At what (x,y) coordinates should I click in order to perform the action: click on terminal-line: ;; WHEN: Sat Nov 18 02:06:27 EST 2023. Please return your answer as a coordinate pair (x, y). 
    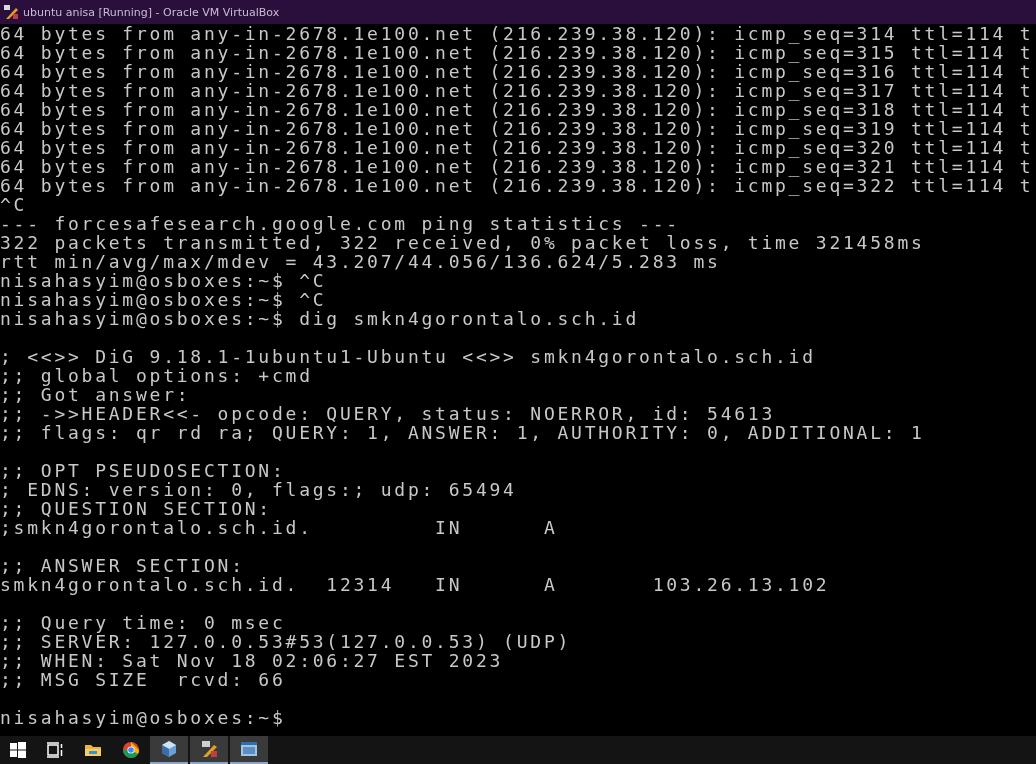
    Looking at the image, I should click on (252, 660).